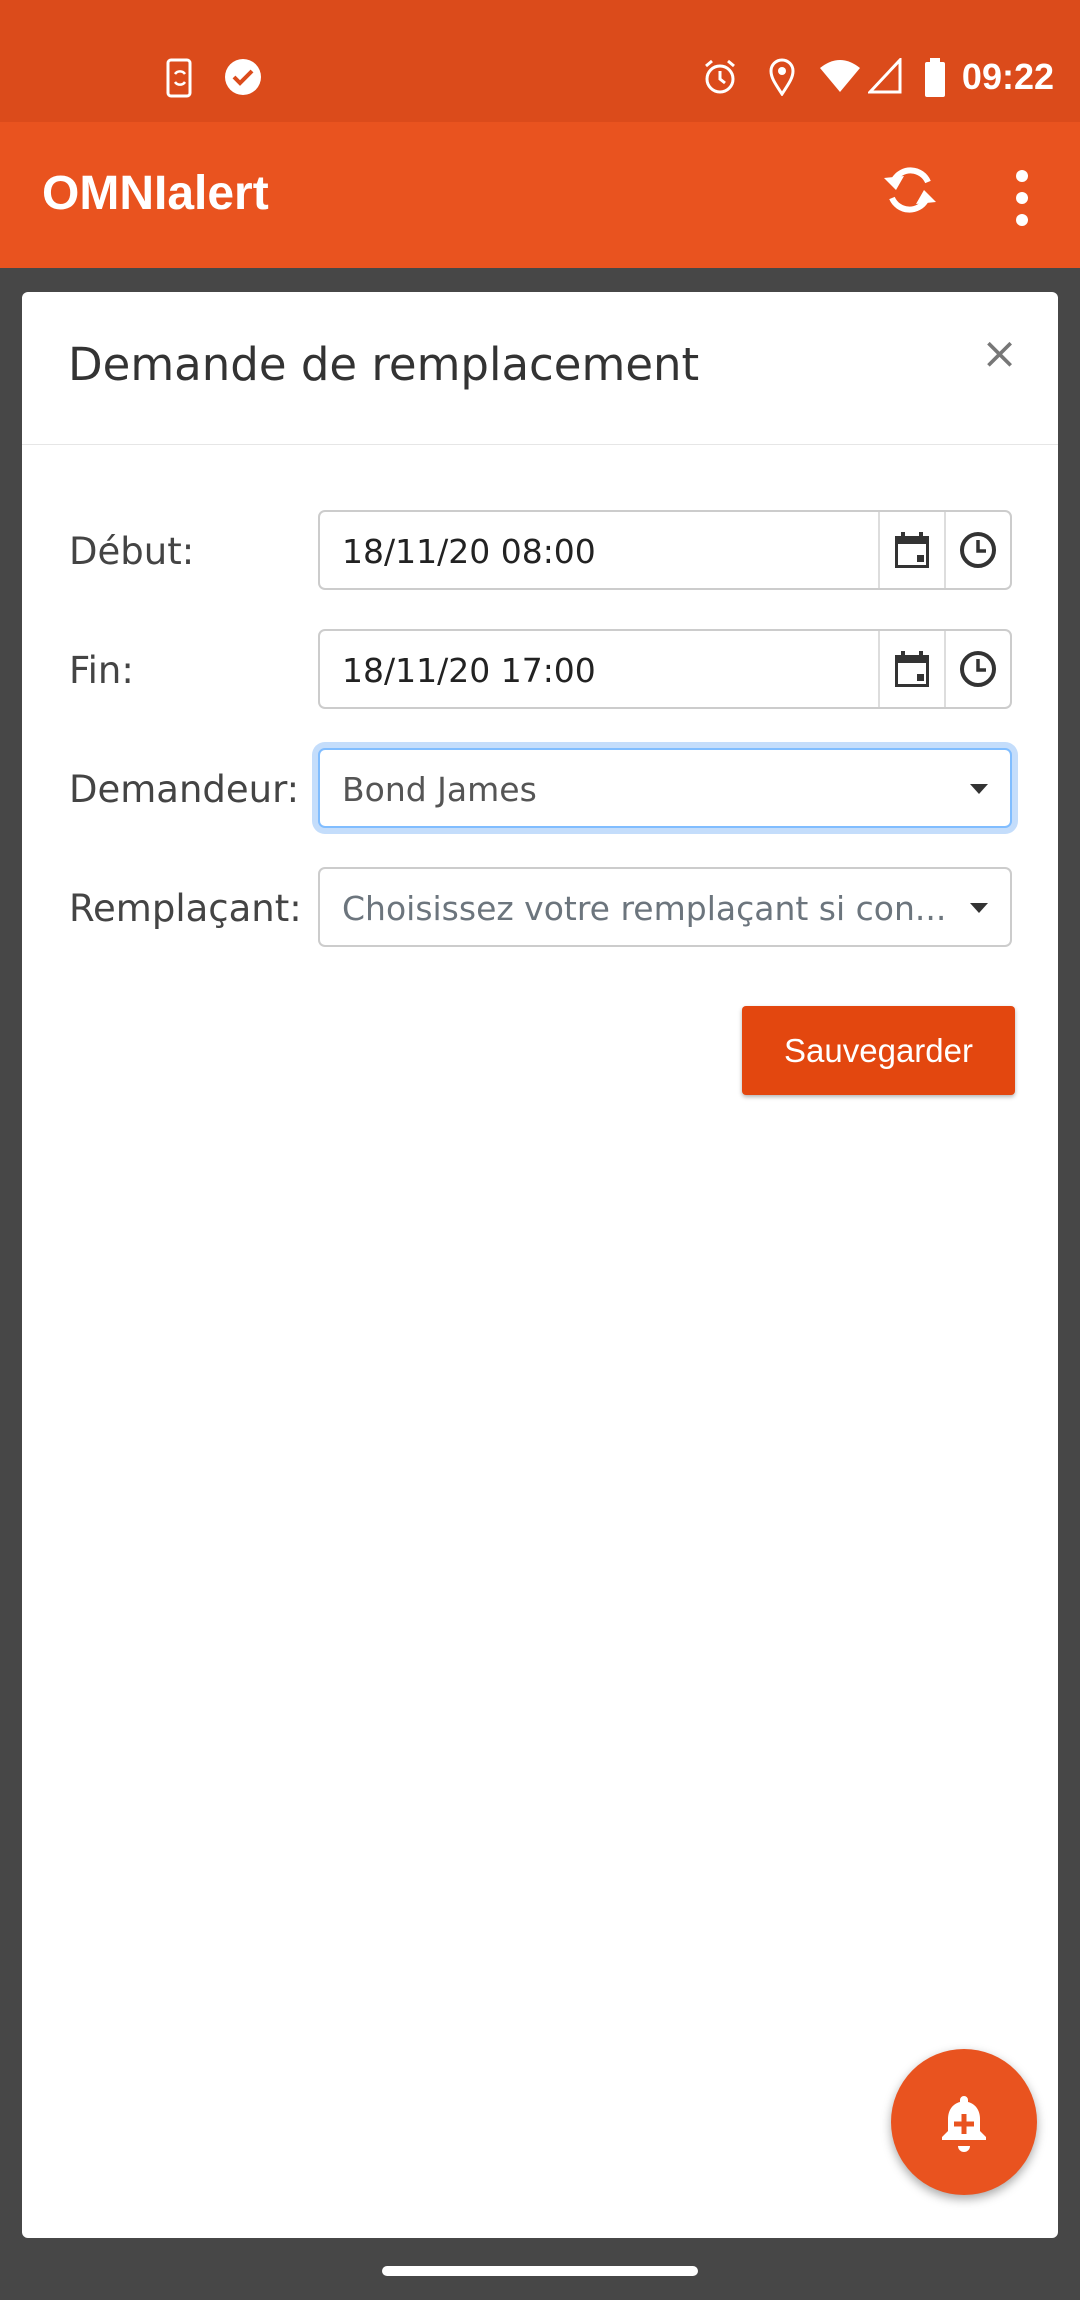 The image size is (1080, 2300). Describe the element at coordinates (101, 670) in the screenshot. I see `fin-label: Fin:` at that location.